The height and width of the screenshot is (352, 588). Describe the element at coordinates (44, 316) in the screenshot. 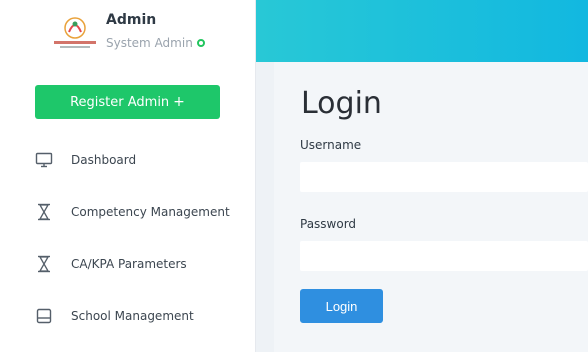

I see `tray-icon` at that location.